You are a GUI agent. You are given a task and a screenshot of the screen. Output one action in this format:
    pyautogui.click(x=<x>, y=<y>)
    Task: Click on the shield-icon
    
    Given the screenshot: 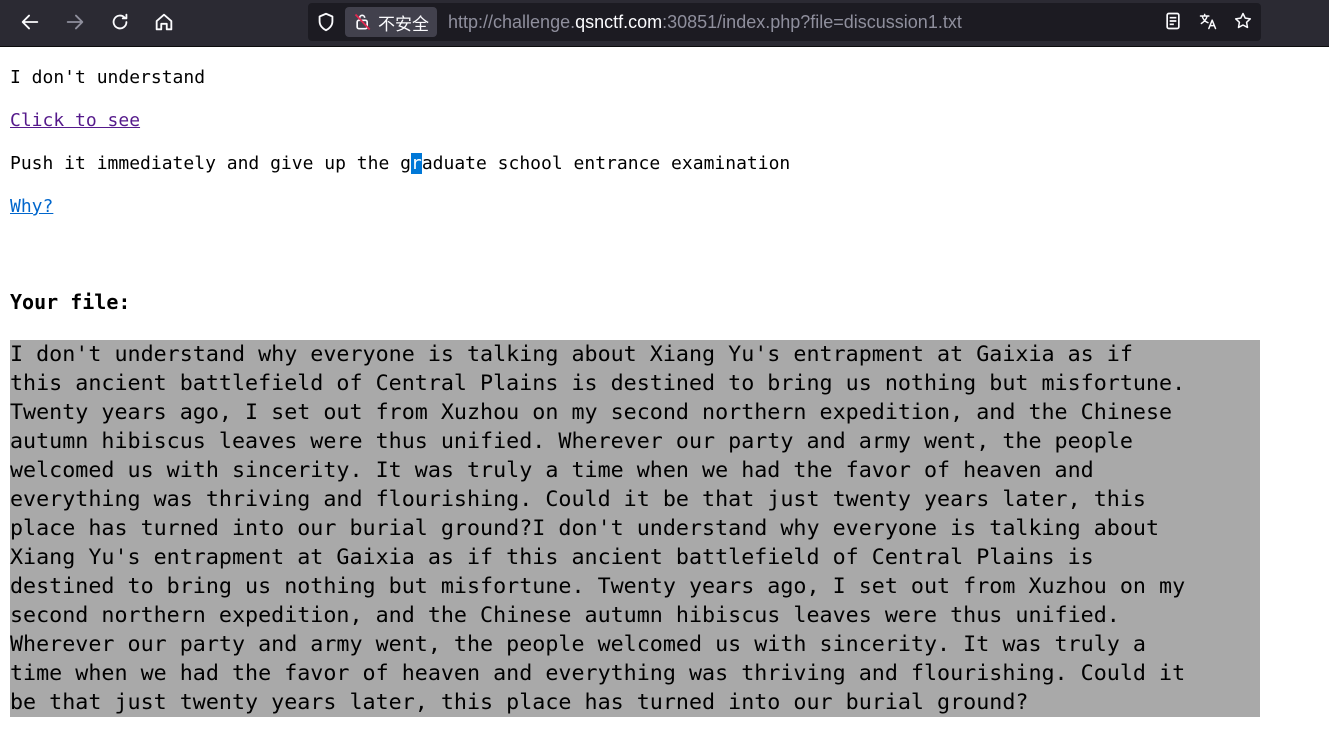 What is the action you would take?
    pyautogui.click(x=326, y=22)
    